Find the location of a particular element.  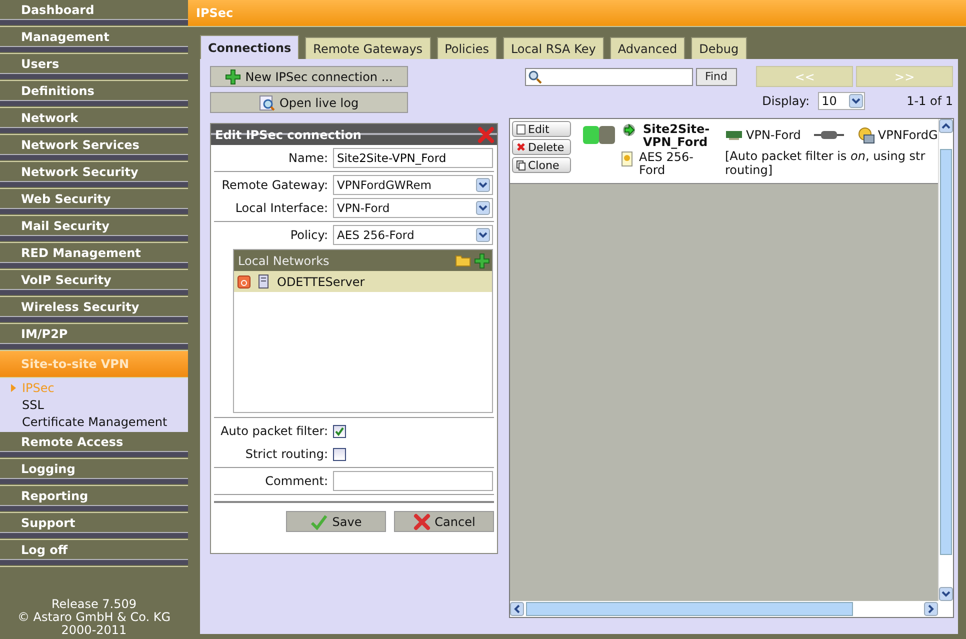

triangle-icon is located at coordinates (13, 388).